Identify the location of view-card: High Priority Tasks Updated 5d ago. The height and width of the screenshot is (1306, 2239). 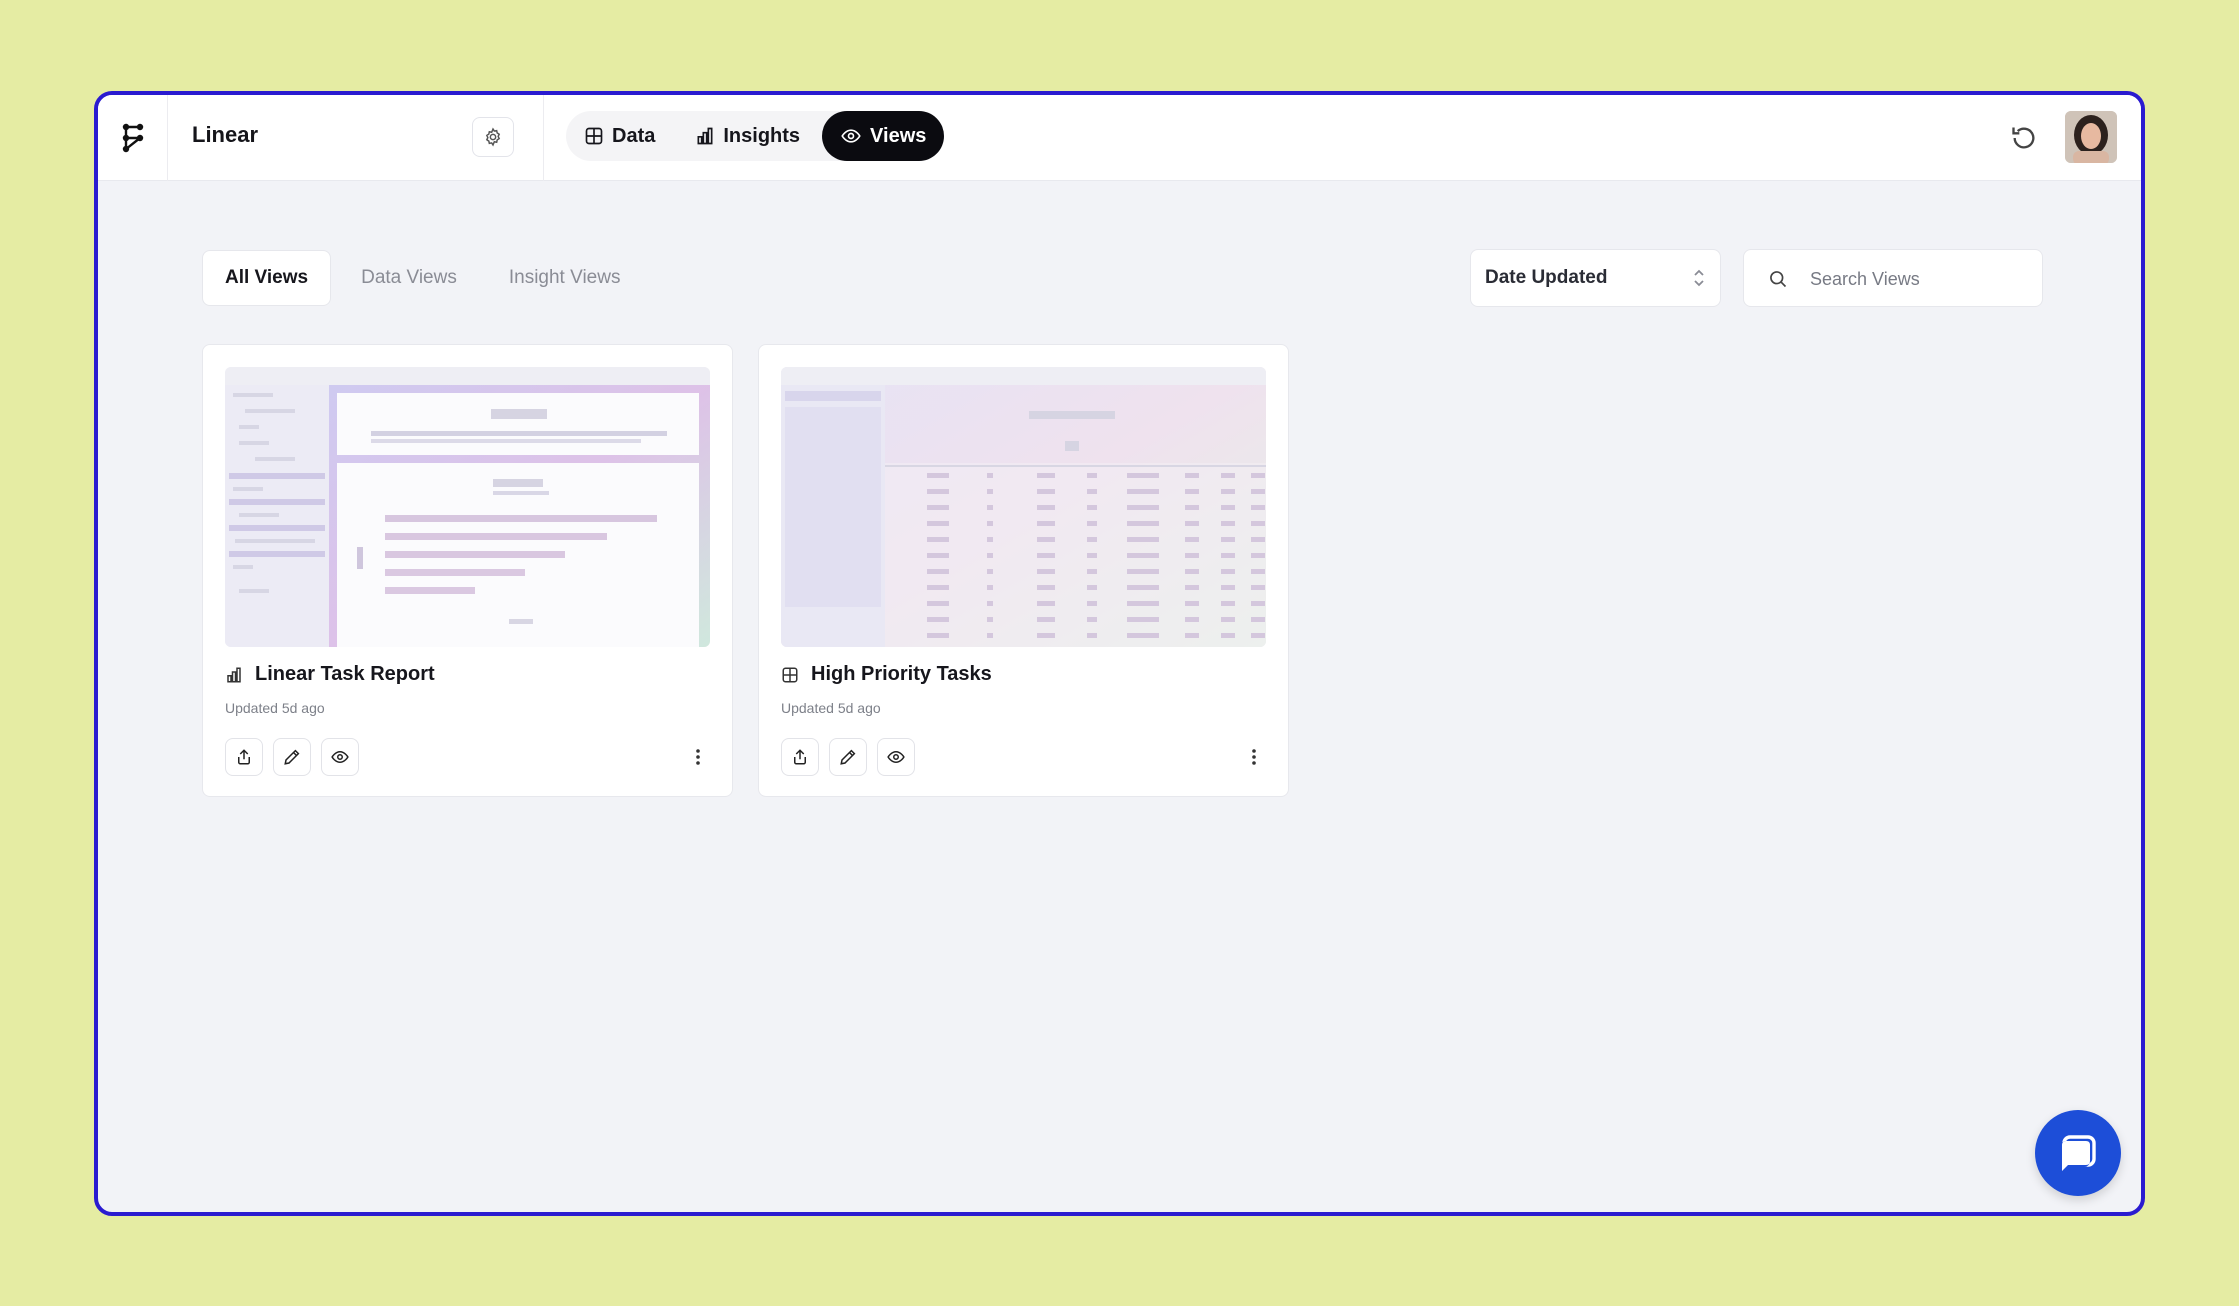
(1023, 570).